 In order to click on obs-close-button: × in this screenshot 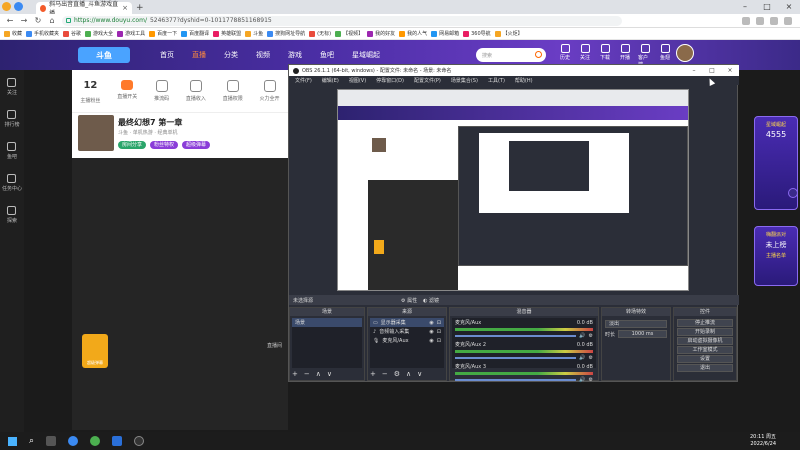, I will do `click(730, 70)`.